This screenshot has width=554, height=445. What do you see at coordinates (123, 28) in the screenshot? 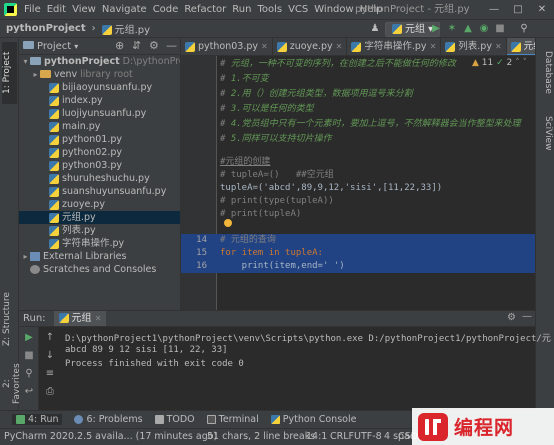
I see `breadcrumb-file: 元组.py` at bounding box center [123, 28].